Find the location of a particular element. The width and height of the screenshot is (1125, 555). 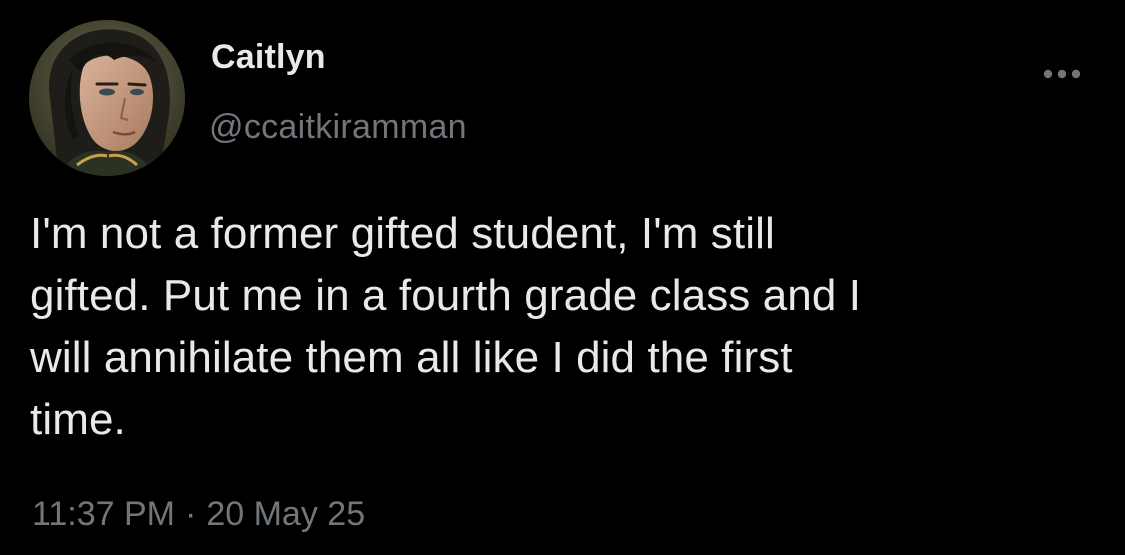

avatar is located at coordinates (107, 98).